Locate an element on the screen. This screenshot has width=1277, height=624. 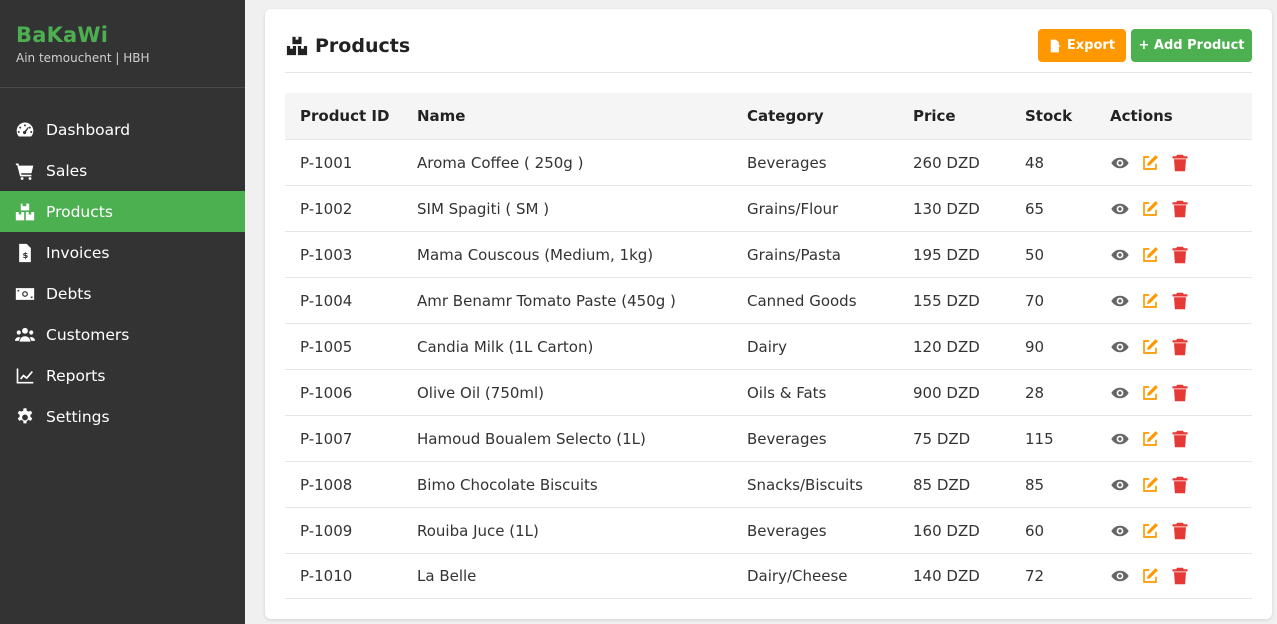
stock-cell: 90 is located at coordinates (1035, 346).